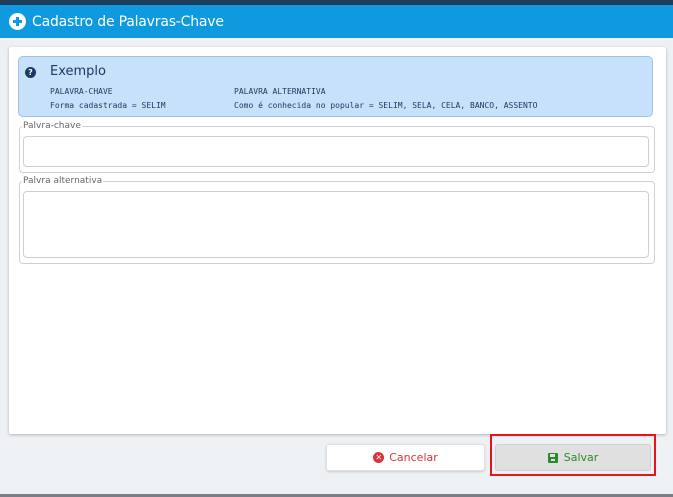  I want to click on alternative-label: Palvra alternativa, so click(63, 181).